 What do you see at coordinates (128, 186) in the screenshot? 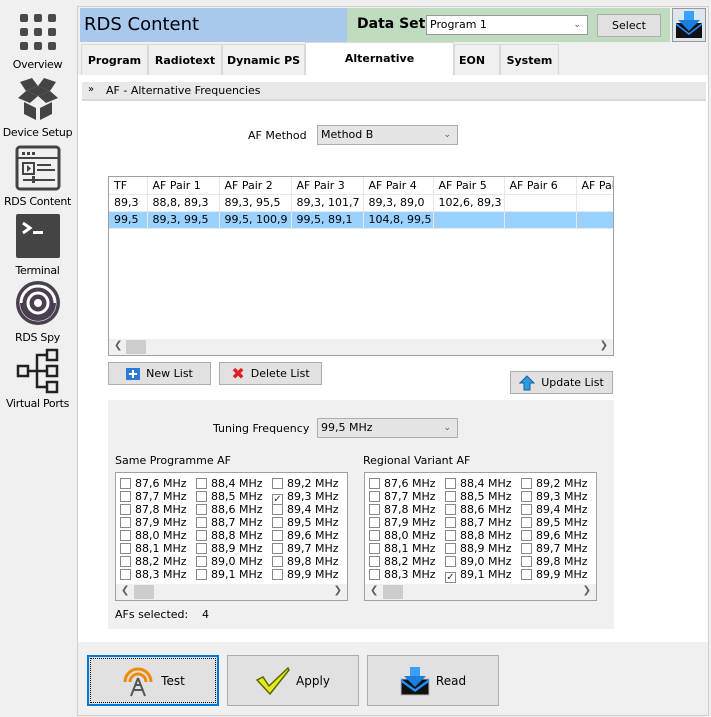
I see `column-header: TF` at bounding box center [128, 186].